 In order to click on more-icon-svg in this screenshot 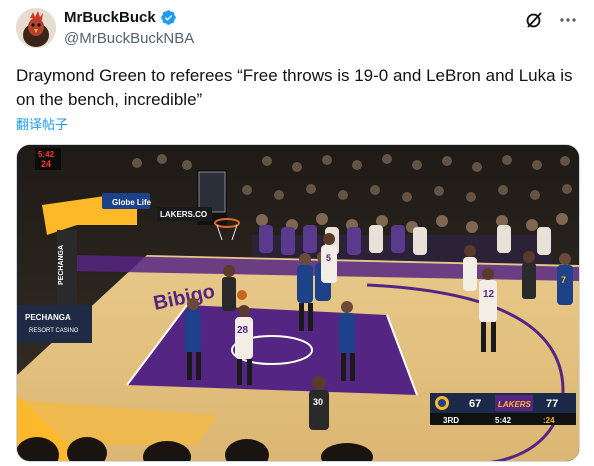, I will do `click(568, 20)`.